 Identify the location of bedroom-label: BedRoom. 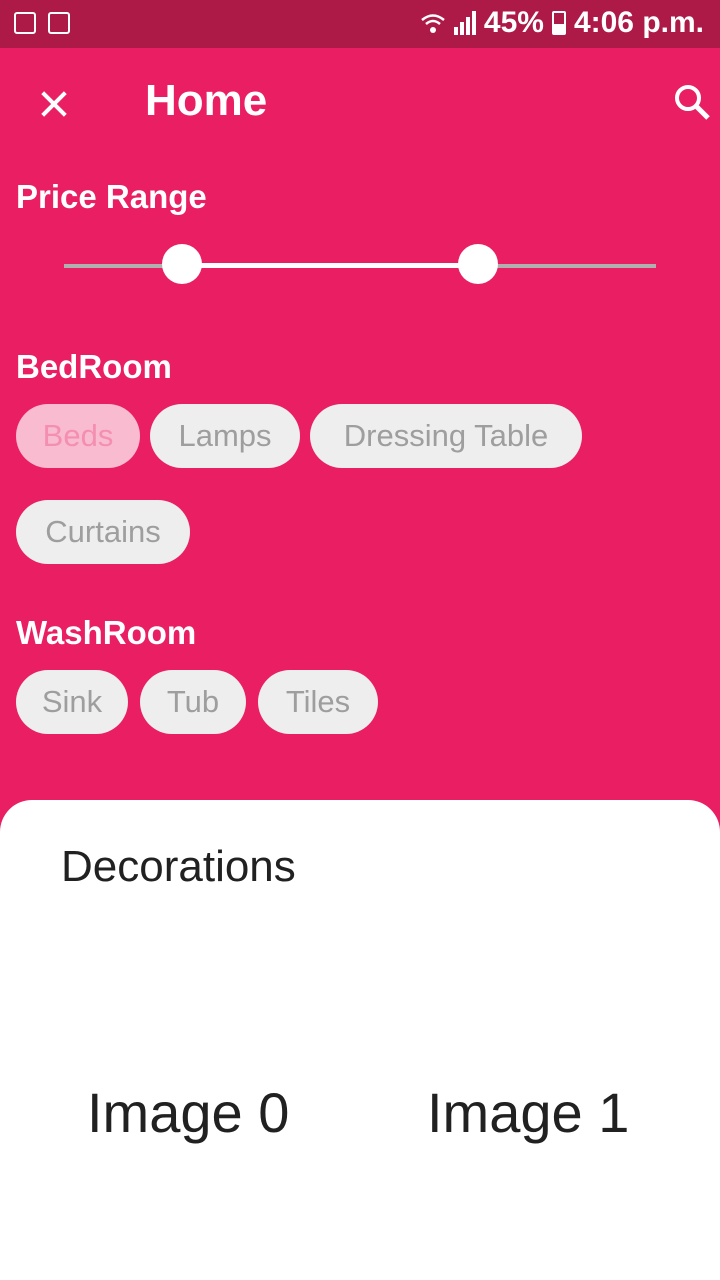
(94, 366).